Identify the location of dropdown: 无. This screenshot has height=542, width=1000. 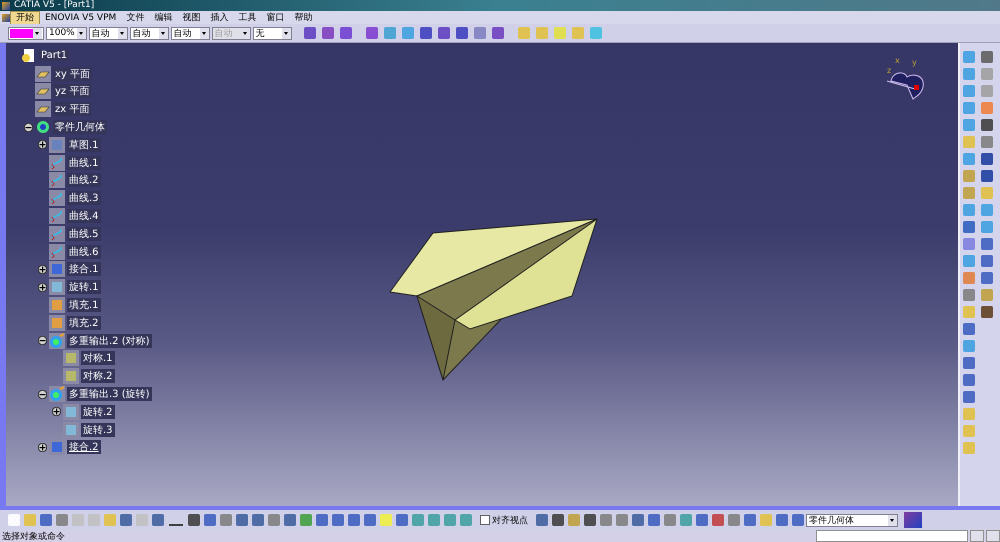
(272, 33).